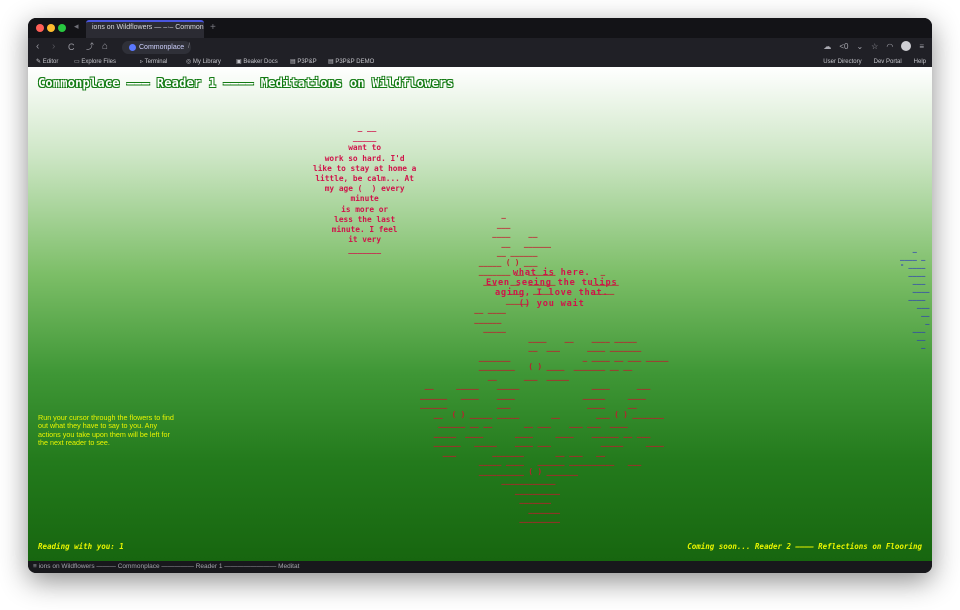 This screenshot has width=960, height=610. What do you see at coordinates (888, 62) in the screenshot?
I see `bookmark-dev-portal: Dev Portal` at bounding box center [888, 62].